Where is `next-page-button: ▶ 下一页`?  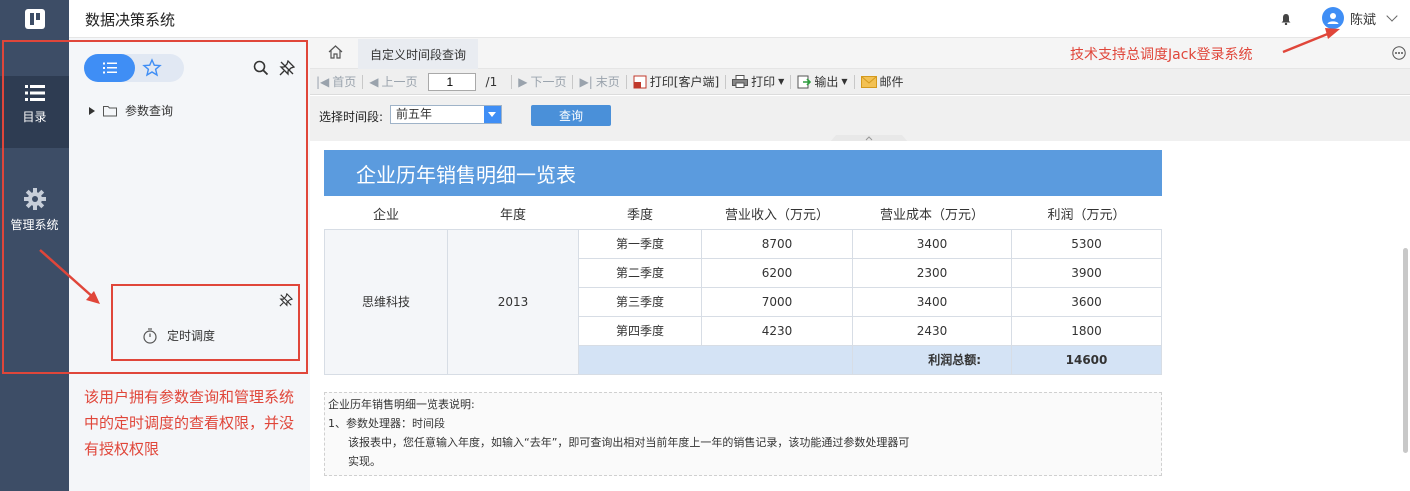 next-page-button: ▶ 下一页 is located at coordinates (542, 81).